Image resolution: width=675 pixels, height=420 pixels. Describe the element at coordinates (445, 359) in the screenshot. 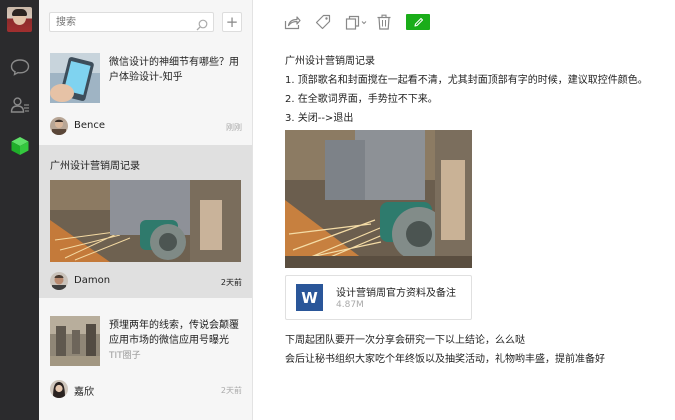

I see `note-line: 会后让秘书组织大家吃个年终饭以及抽奖活动，礼物哟丰盛，提前准备好` at that location.